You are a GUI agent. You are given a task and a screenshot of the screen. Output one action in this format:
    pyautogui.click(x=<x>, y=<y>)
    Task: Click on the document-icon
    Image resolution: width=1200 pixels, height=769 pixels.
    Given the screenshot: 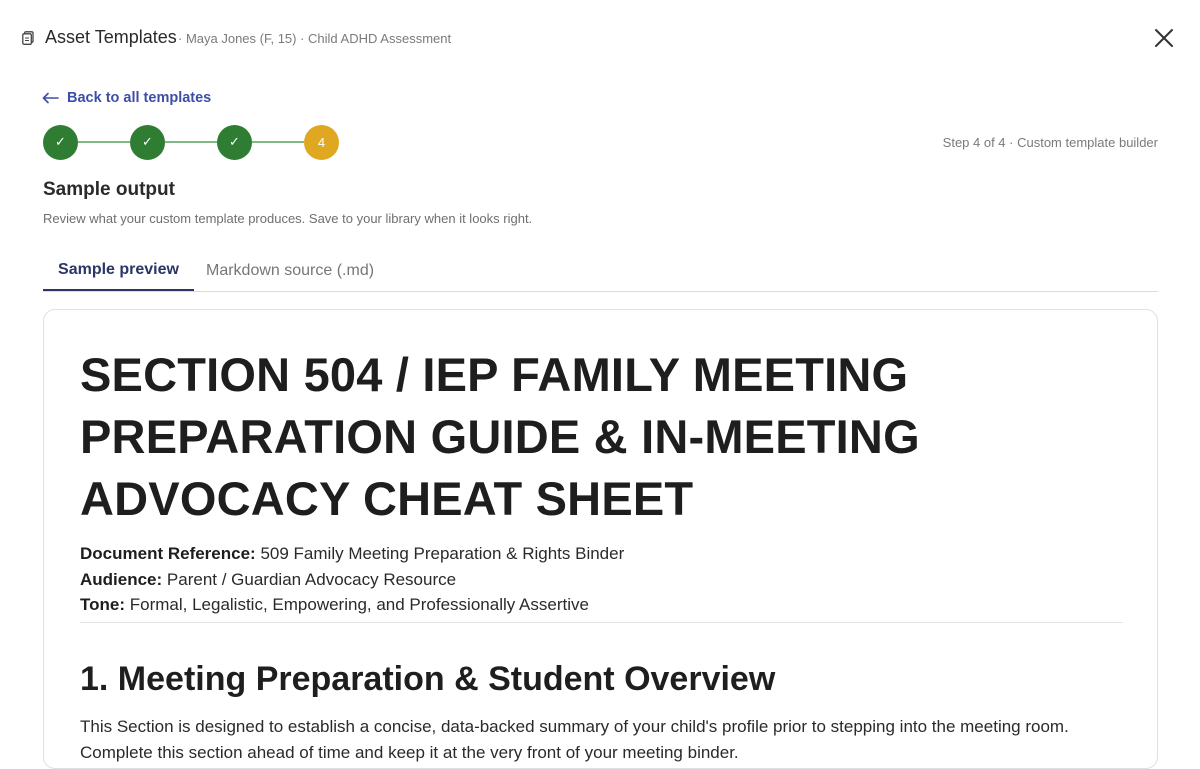 What is the action you would take?
    pyautogui.click(x=28, y=38)
    